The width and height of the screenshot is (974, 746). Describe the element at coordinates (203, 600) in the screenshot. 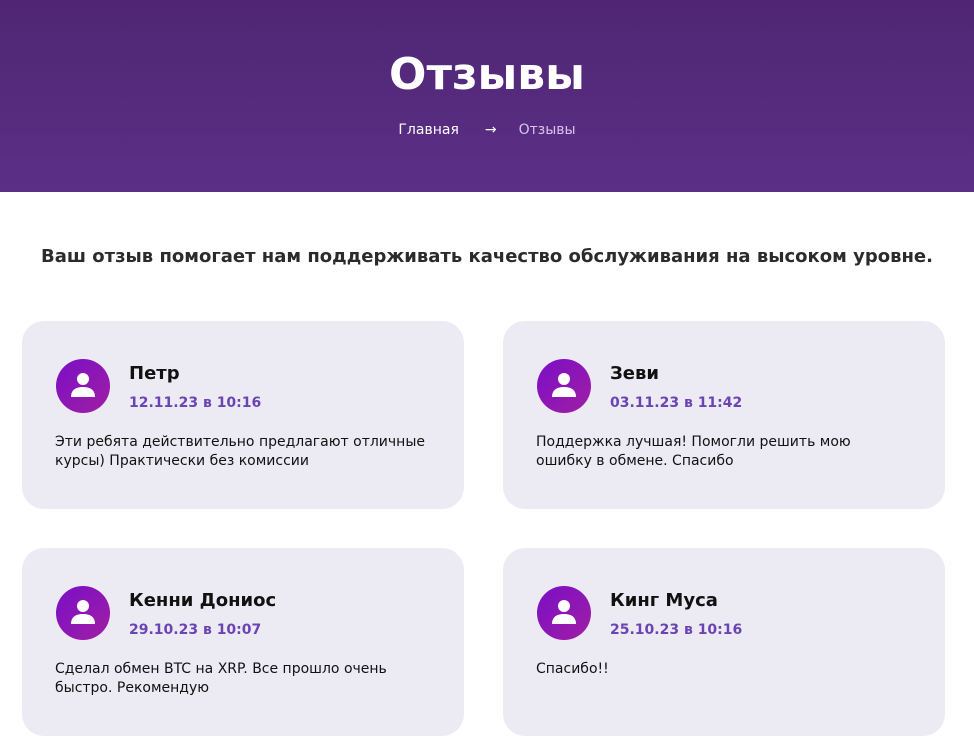

I see `reviewer-name: Кенни Дониос` at that location.